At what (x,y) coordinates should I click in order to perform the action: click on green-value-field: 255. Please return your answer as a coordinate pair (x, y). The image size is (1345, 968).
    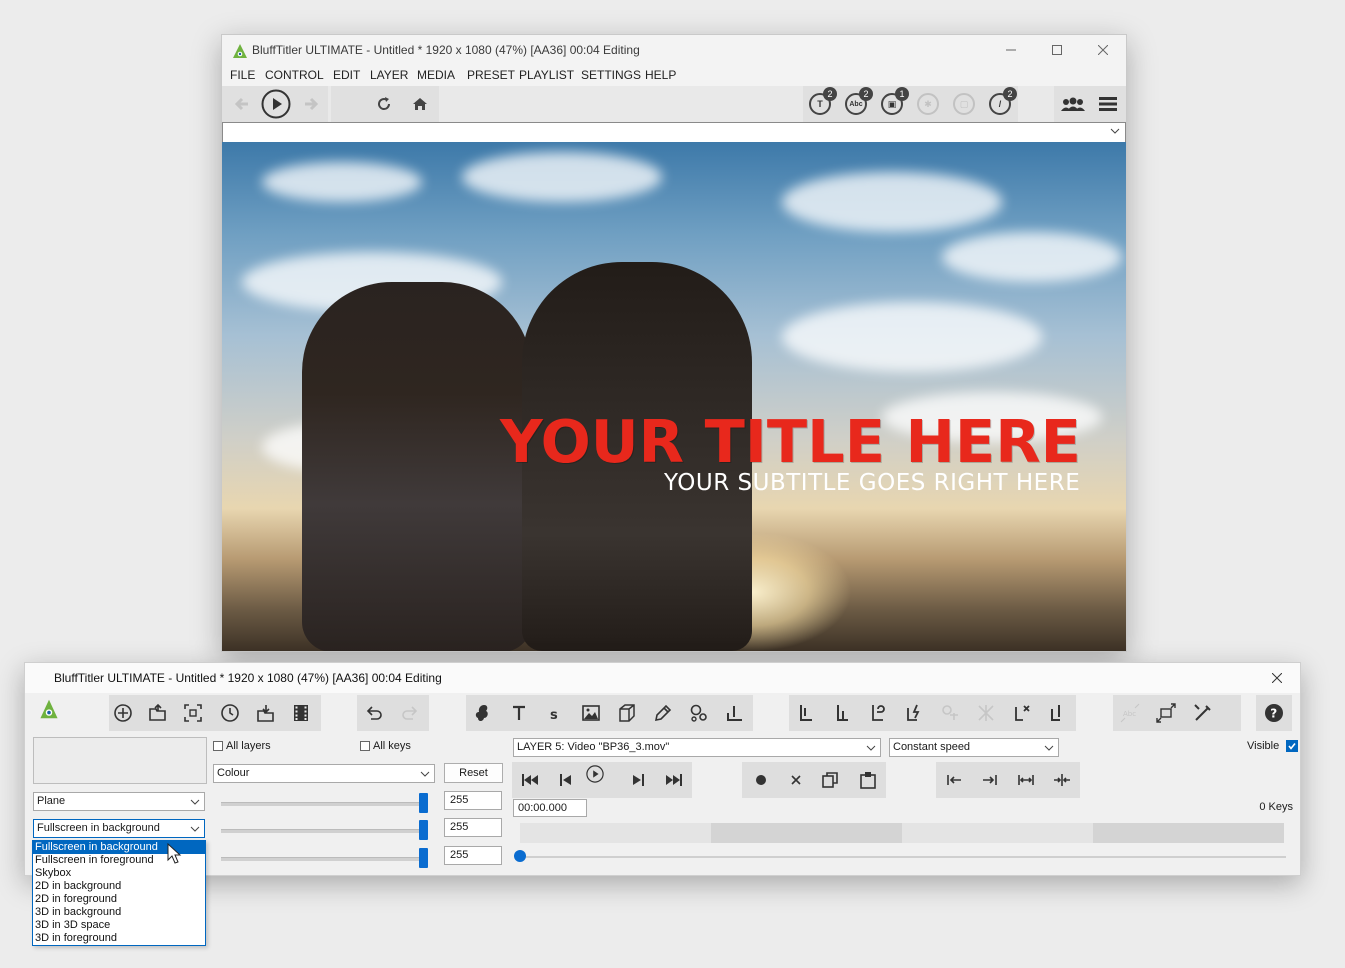
    Looking at the image, I should click on (473, 827).